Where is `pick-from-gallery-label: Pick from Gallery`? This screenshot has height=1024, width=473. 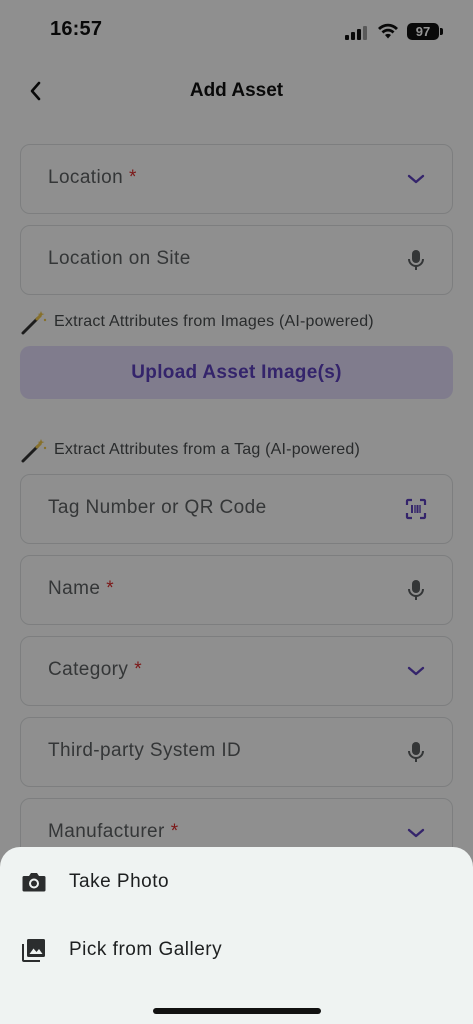
pick-from-gallery-label: Pick from Gallery is located at coordinates (146, 949).